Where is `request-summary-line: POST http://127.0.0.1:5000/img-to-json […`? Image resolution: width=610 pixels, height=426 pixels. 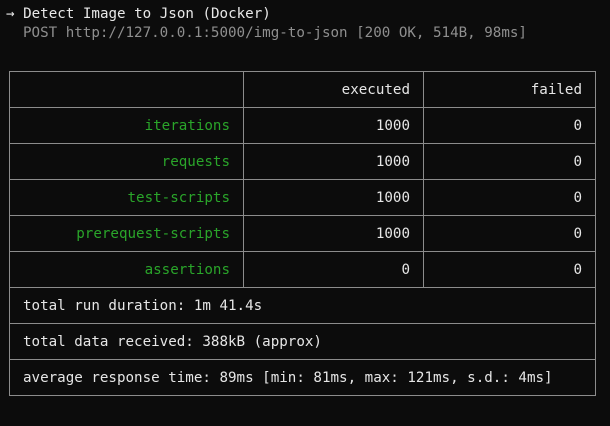 request-summary-line: POST http://127.0.0.1:5000/img-to-json [… is located at coordinates (275, 33).